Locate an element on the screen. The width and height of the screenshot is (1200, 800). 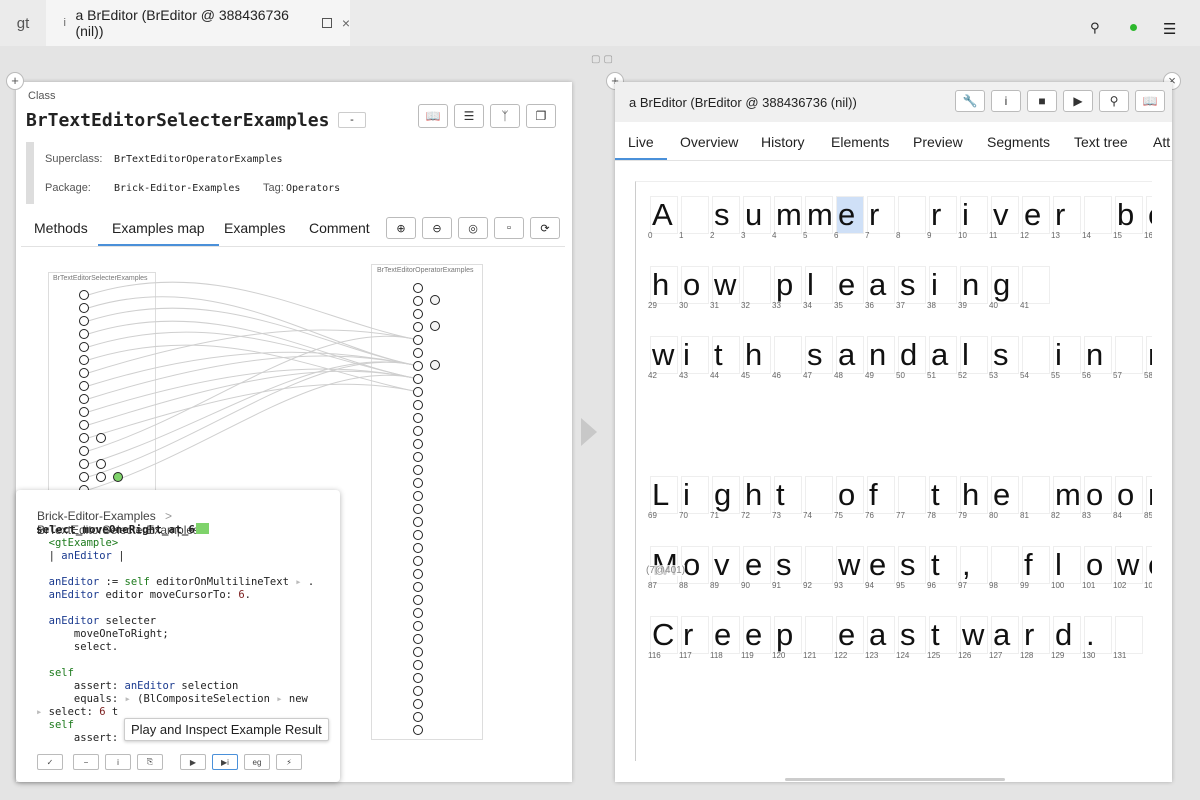
menu-icon: ☰ is located at coordinates (1169, 29).